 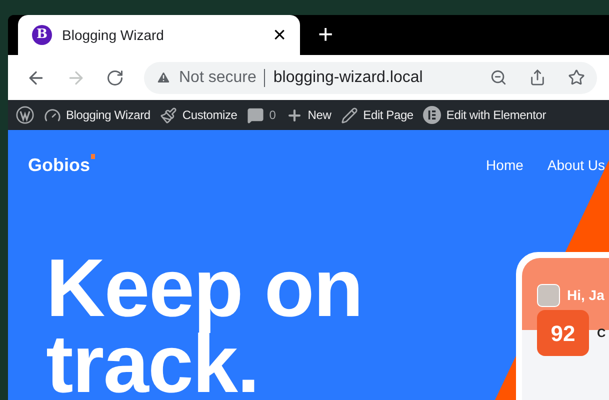 What do you see at coordinates (585, 295) in the screenshot?
I see `greeting-text: Hi, Ja` at bounding box center [585, 295].